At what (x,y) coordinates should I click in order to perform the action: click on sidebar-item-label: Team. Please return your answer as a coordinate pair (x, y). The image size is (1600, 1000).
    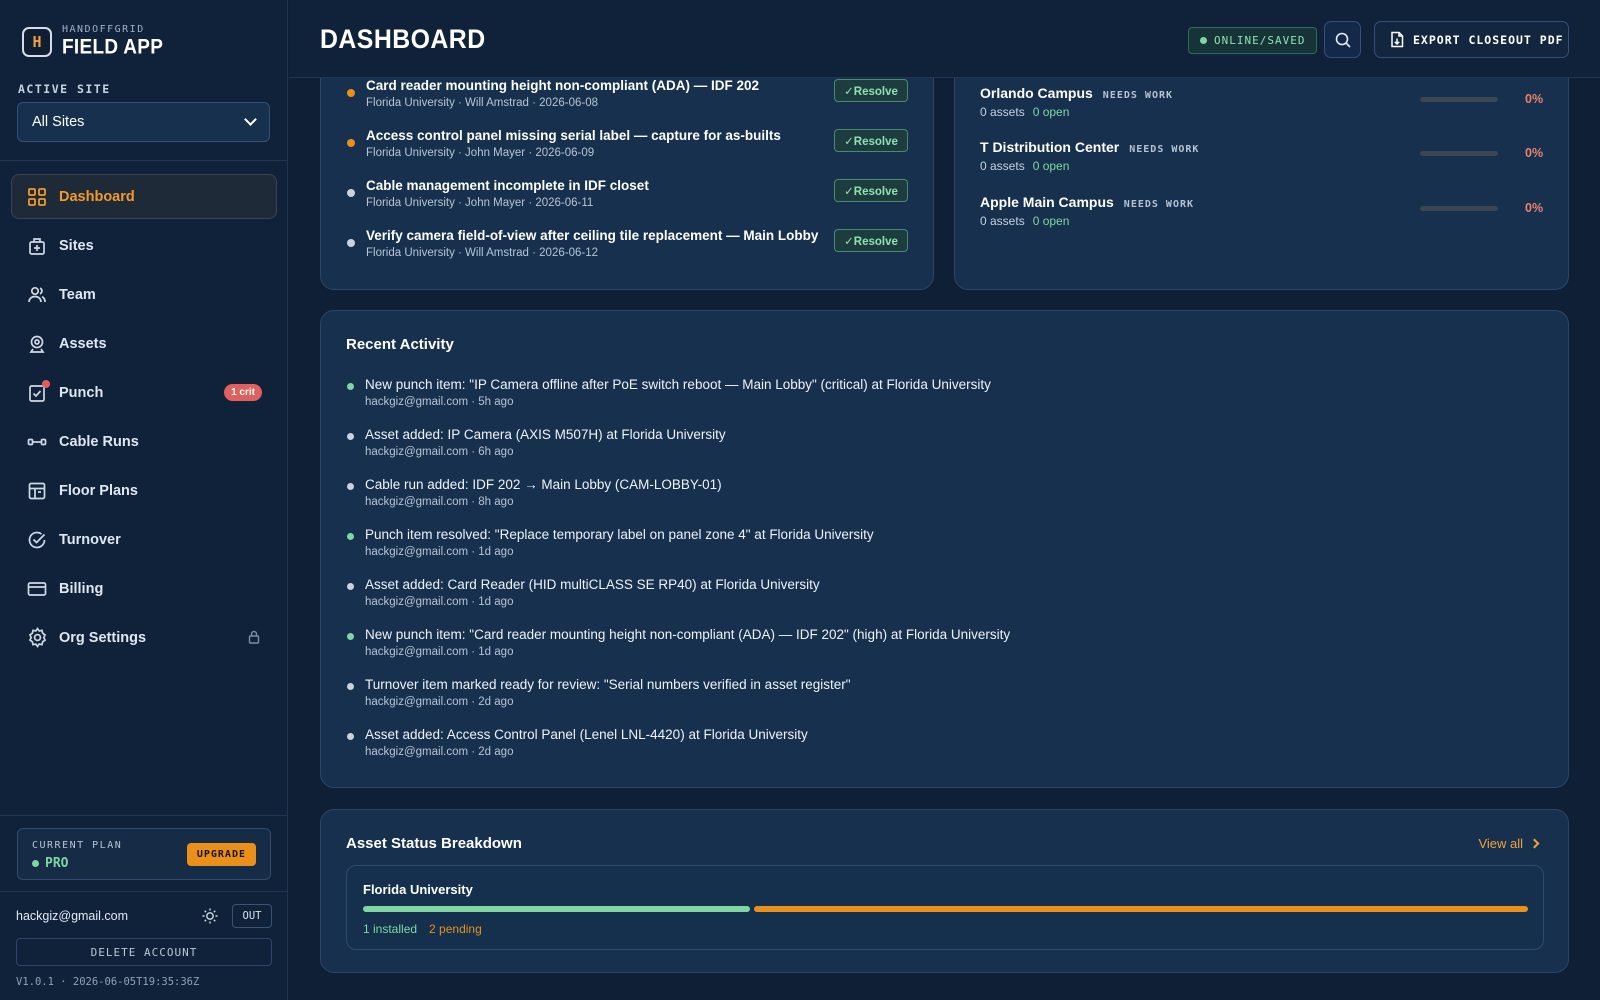
    Looking at the image, I should click on (77, 294).